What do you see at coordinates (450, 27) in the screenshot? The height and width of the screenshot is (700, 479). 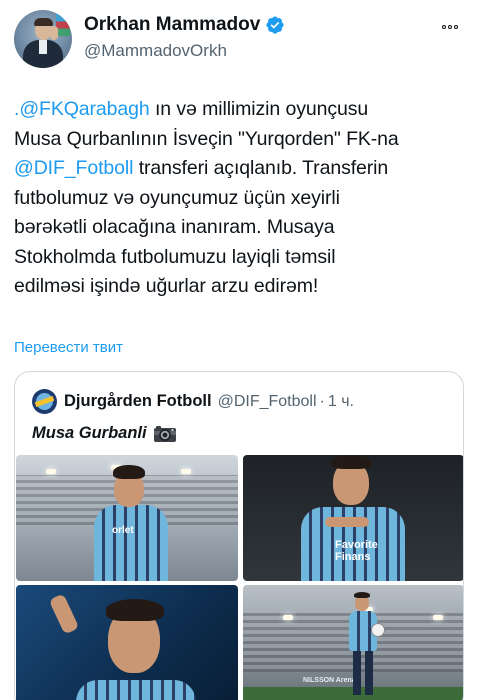 I see `more-options-icon` at bounding box center [450, 27].